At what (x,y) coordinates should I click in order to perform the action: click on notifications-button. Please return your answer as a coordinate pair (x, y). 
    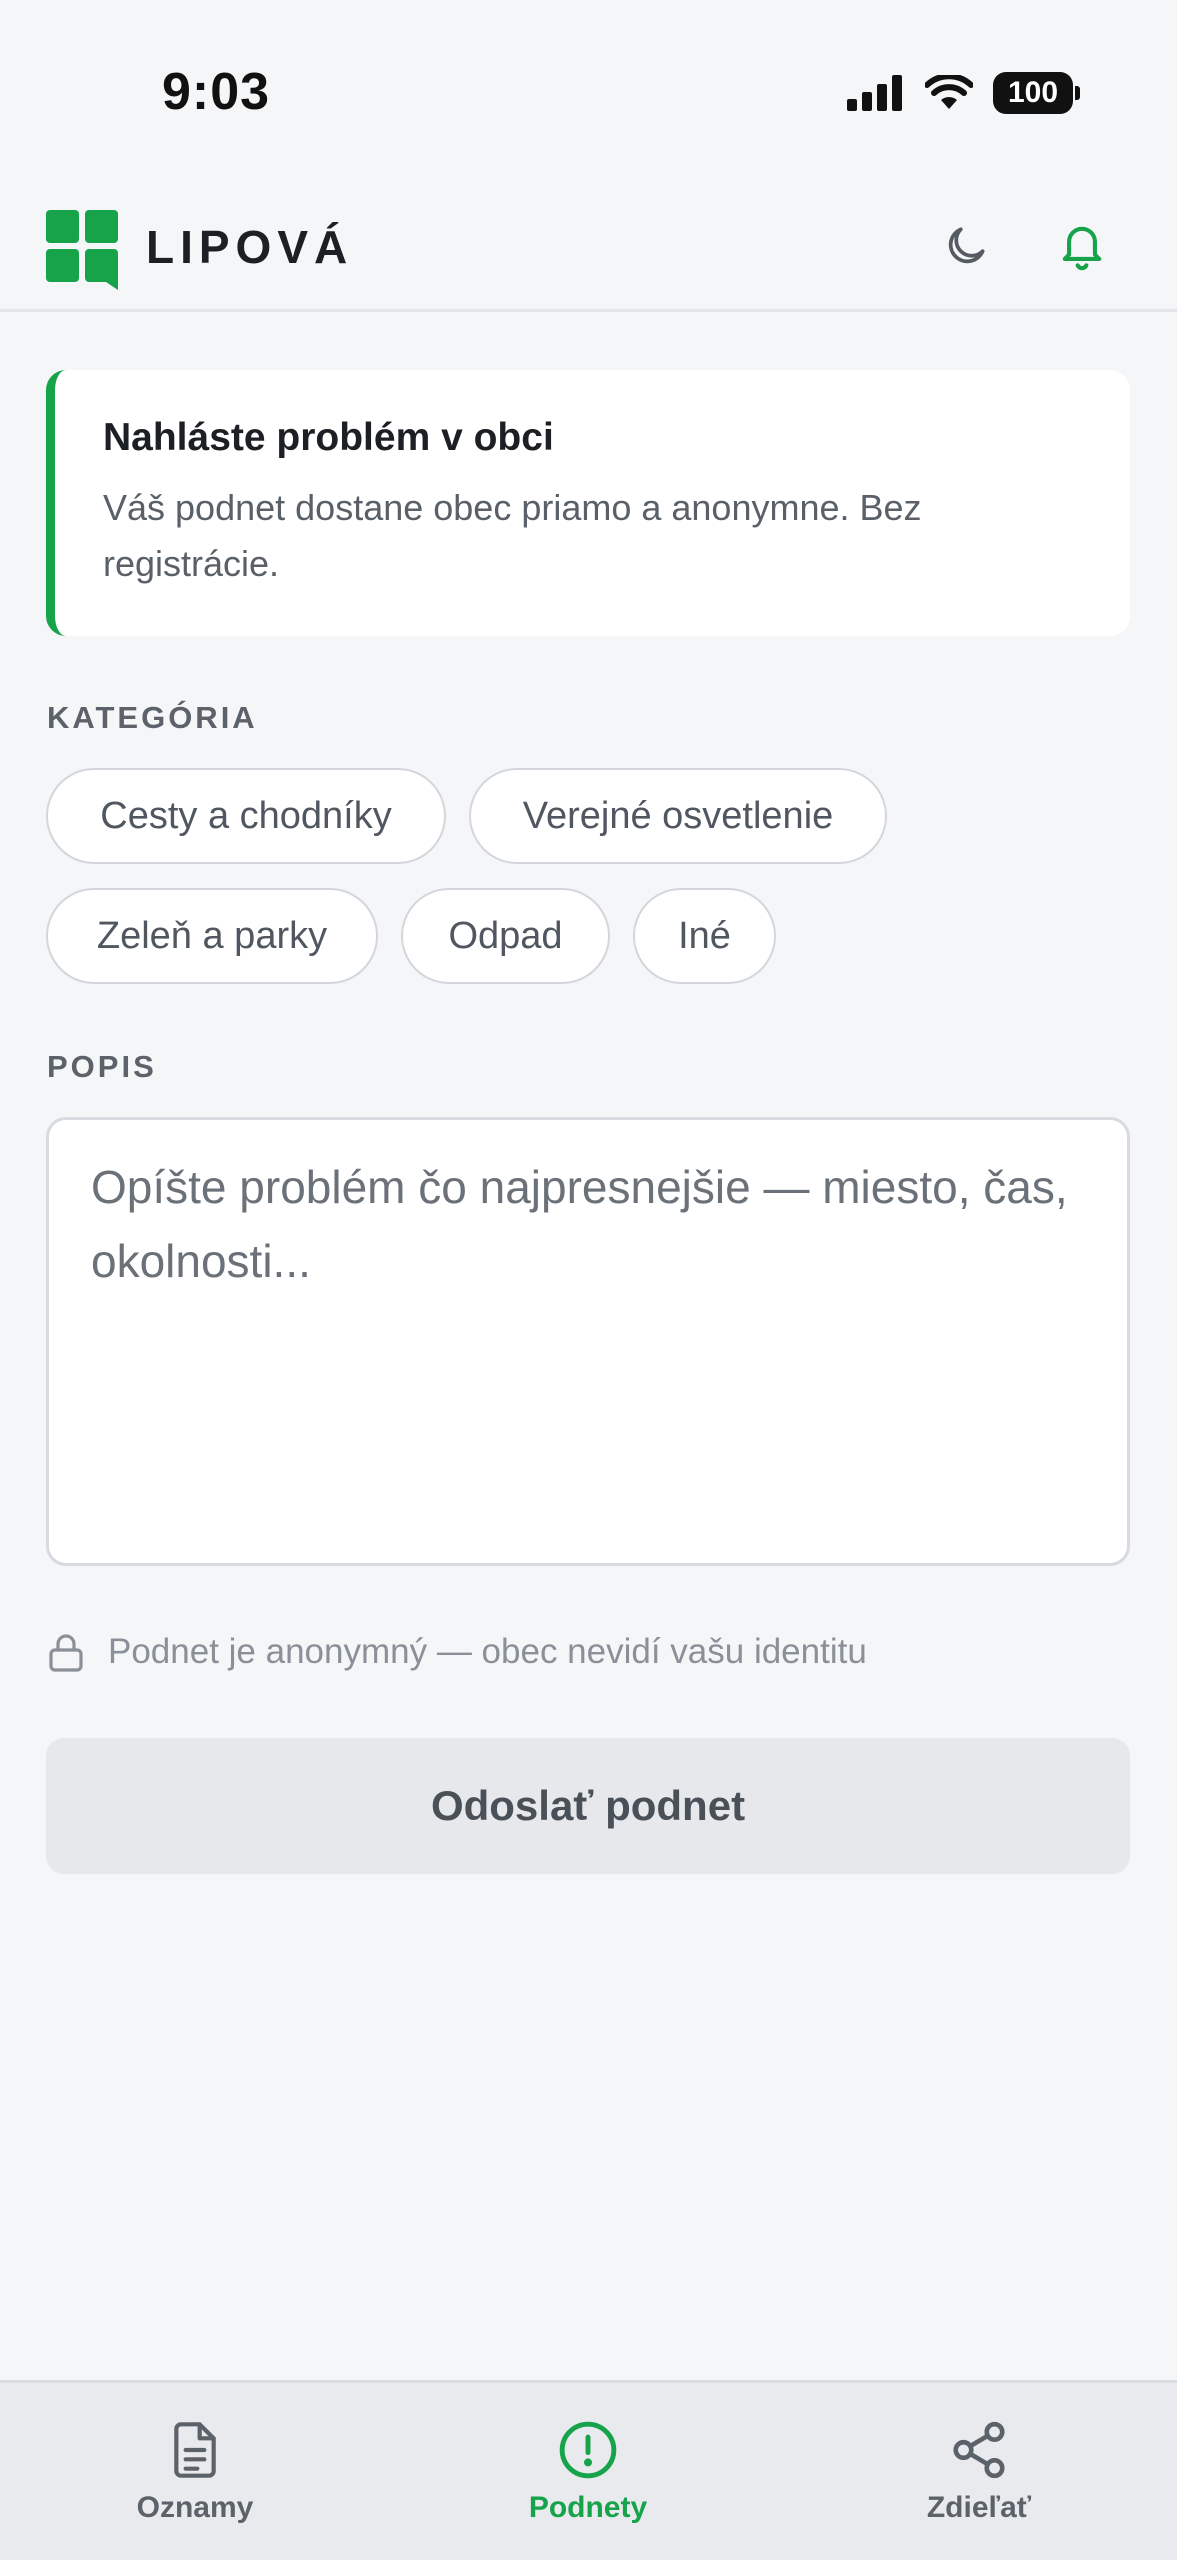
    Looking at the image, I should click on (1082, 246).